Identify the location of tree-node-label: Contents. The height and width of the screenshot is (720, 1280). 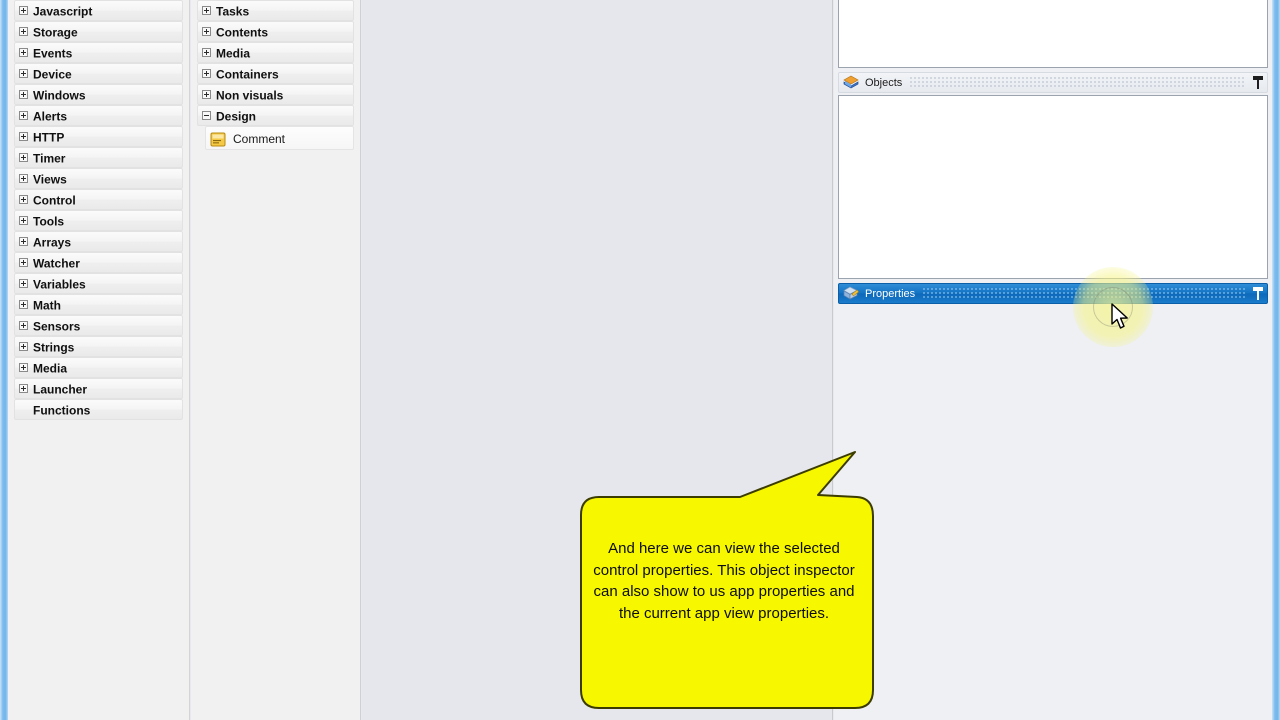
(242, 32).